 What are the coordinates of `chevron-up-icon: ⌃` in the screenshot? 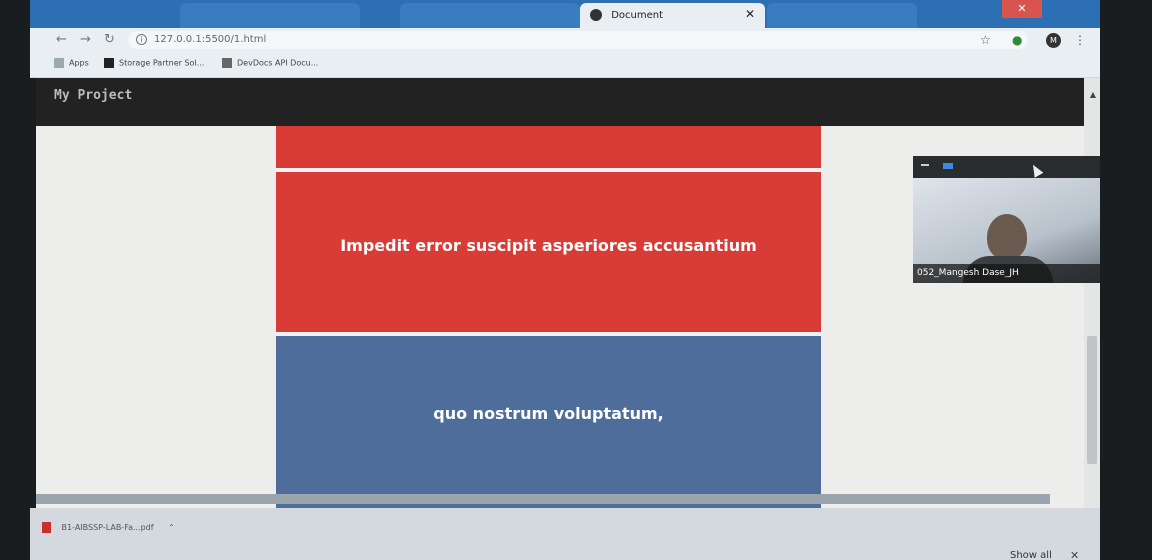 It's located at (171, 527).